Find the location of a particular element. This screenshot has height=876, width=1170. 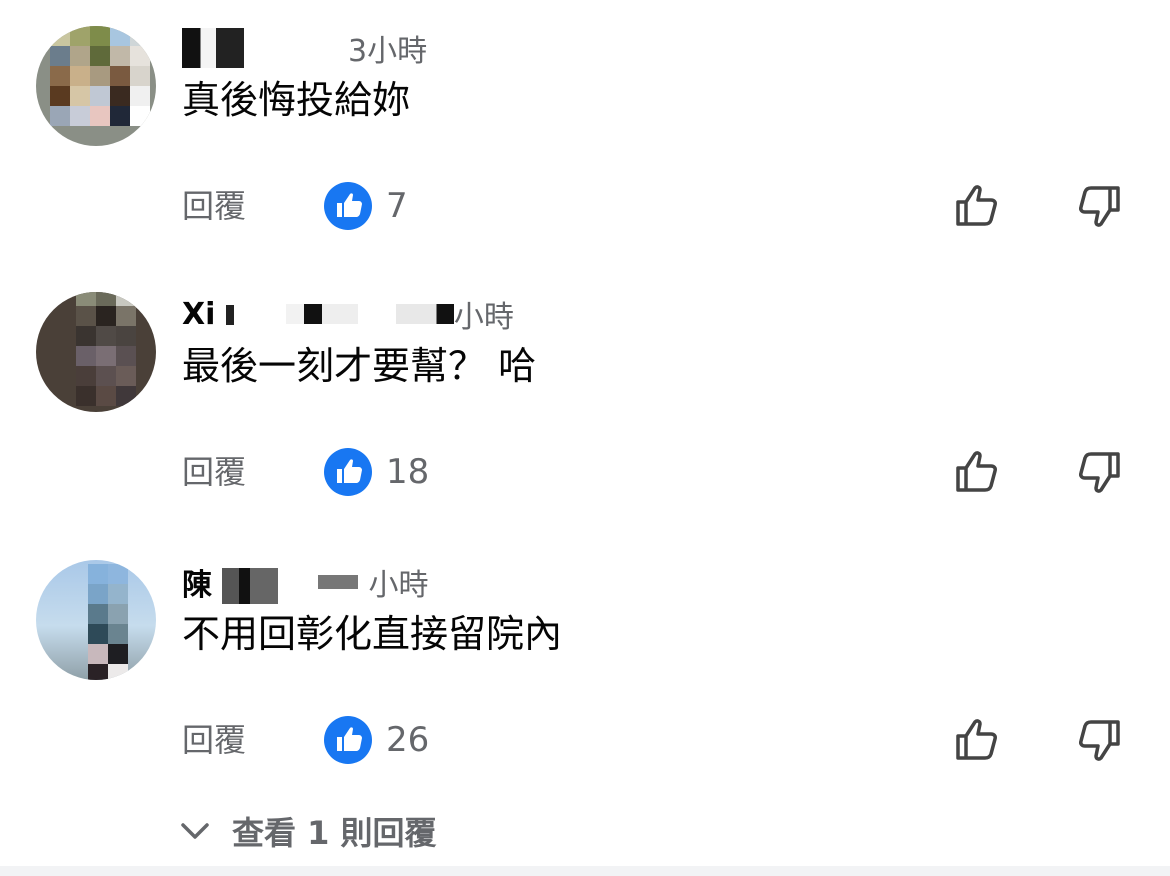

like-count: 26 is located at coordinates (408, 740).